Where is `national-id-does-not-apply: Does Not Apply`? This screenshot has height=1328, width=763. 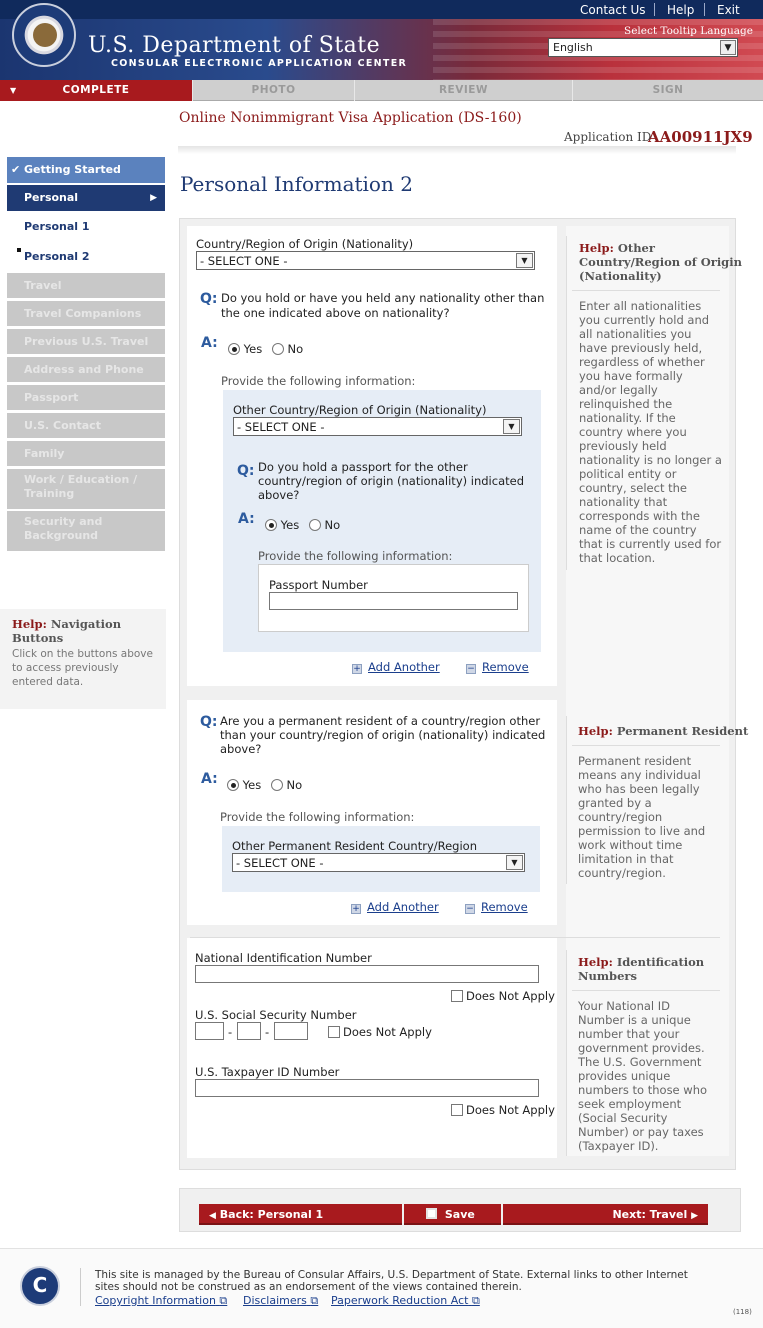
national-id-does-not-apply: Does Not Apply is located at coordinates (503, 996).